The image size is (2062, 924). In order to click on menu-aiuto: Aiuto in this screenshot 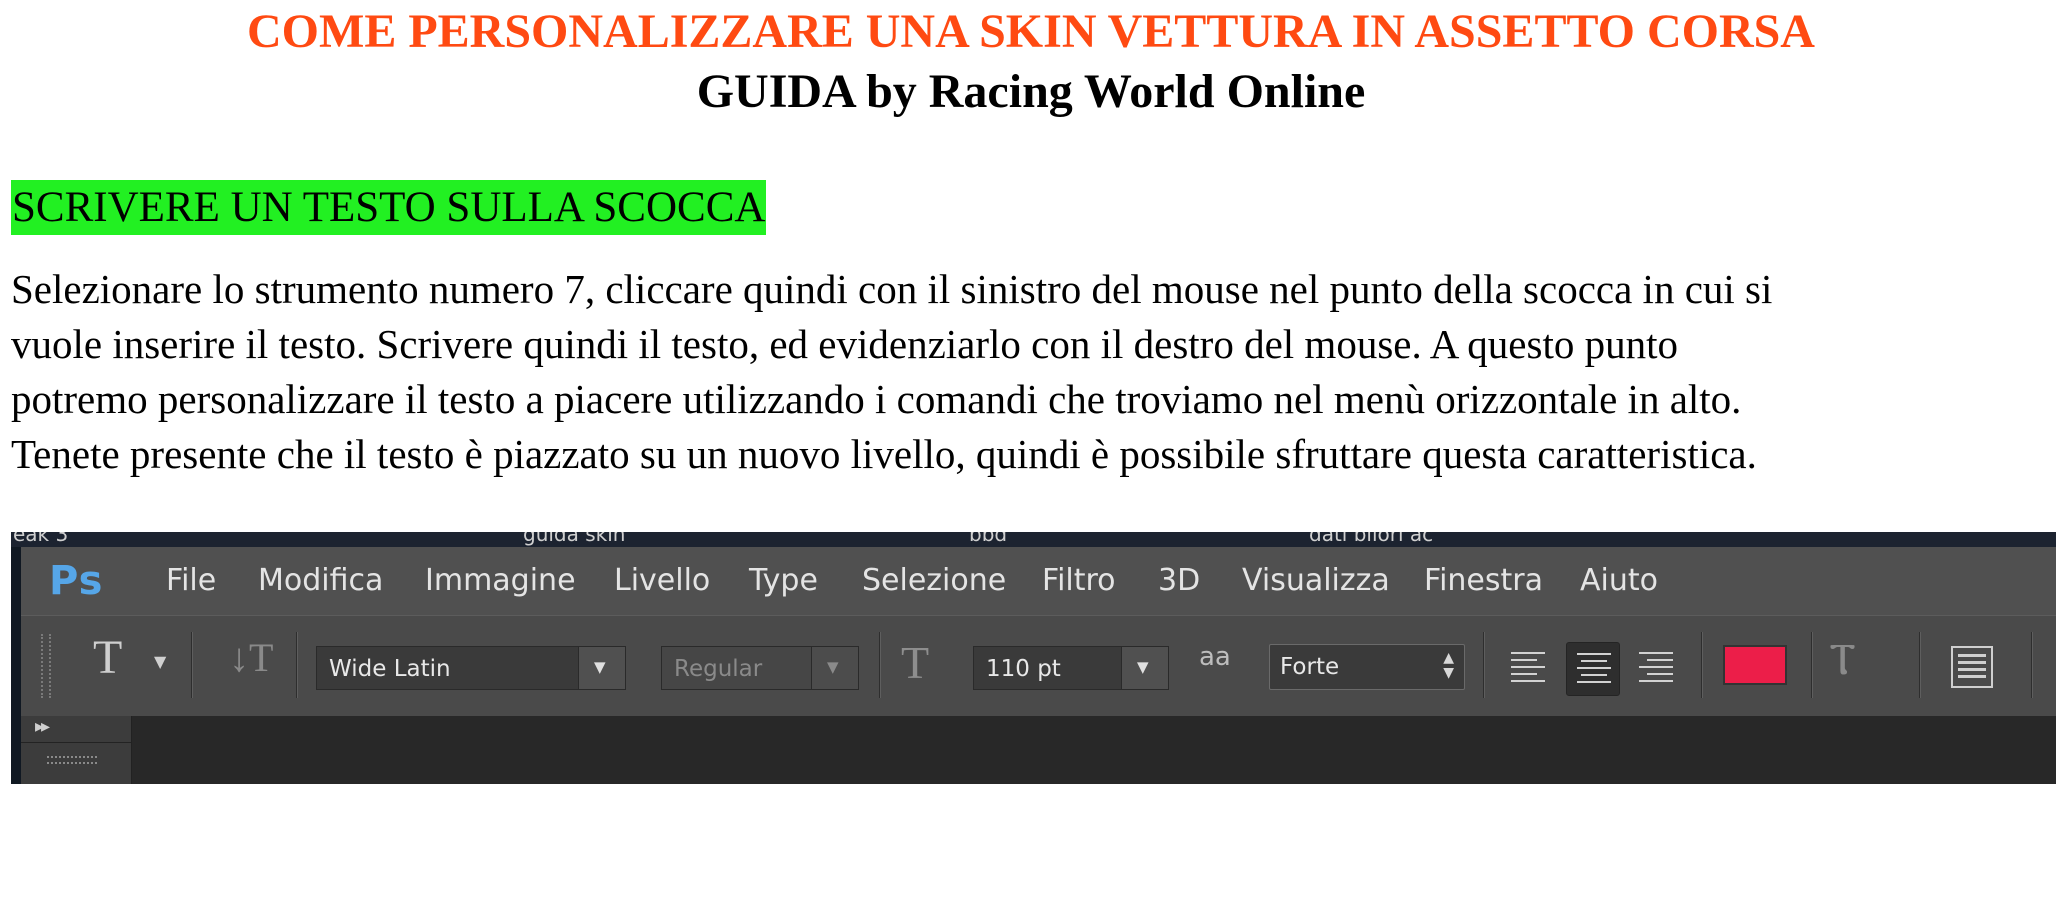, I will do `click(1619, 580)`.